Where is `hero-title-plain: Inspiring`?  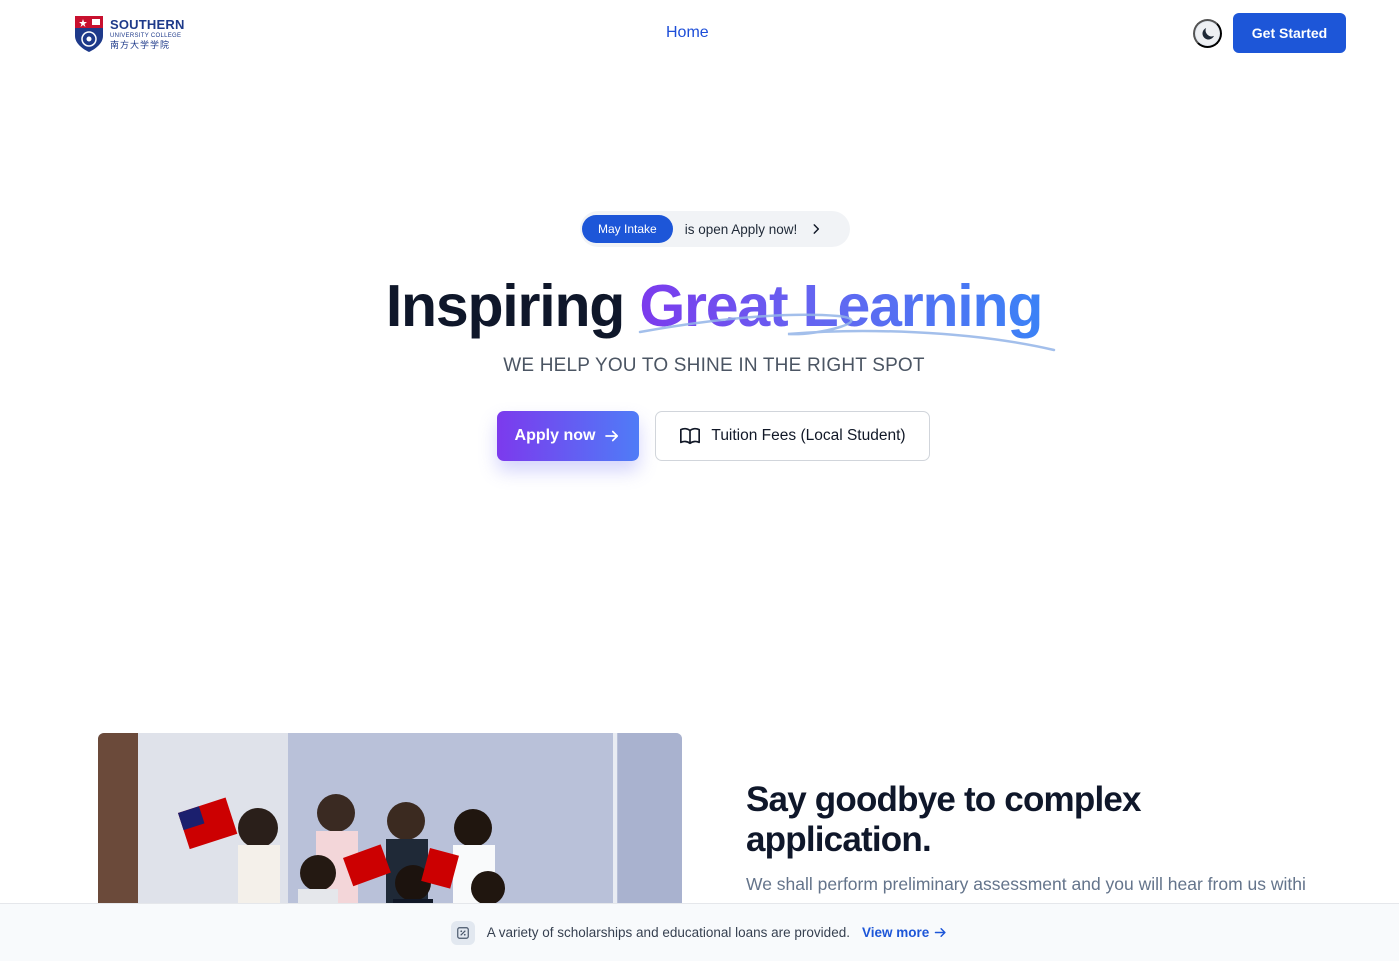 hero-title-plain: Inspiring is located at coordinates (505, 306).